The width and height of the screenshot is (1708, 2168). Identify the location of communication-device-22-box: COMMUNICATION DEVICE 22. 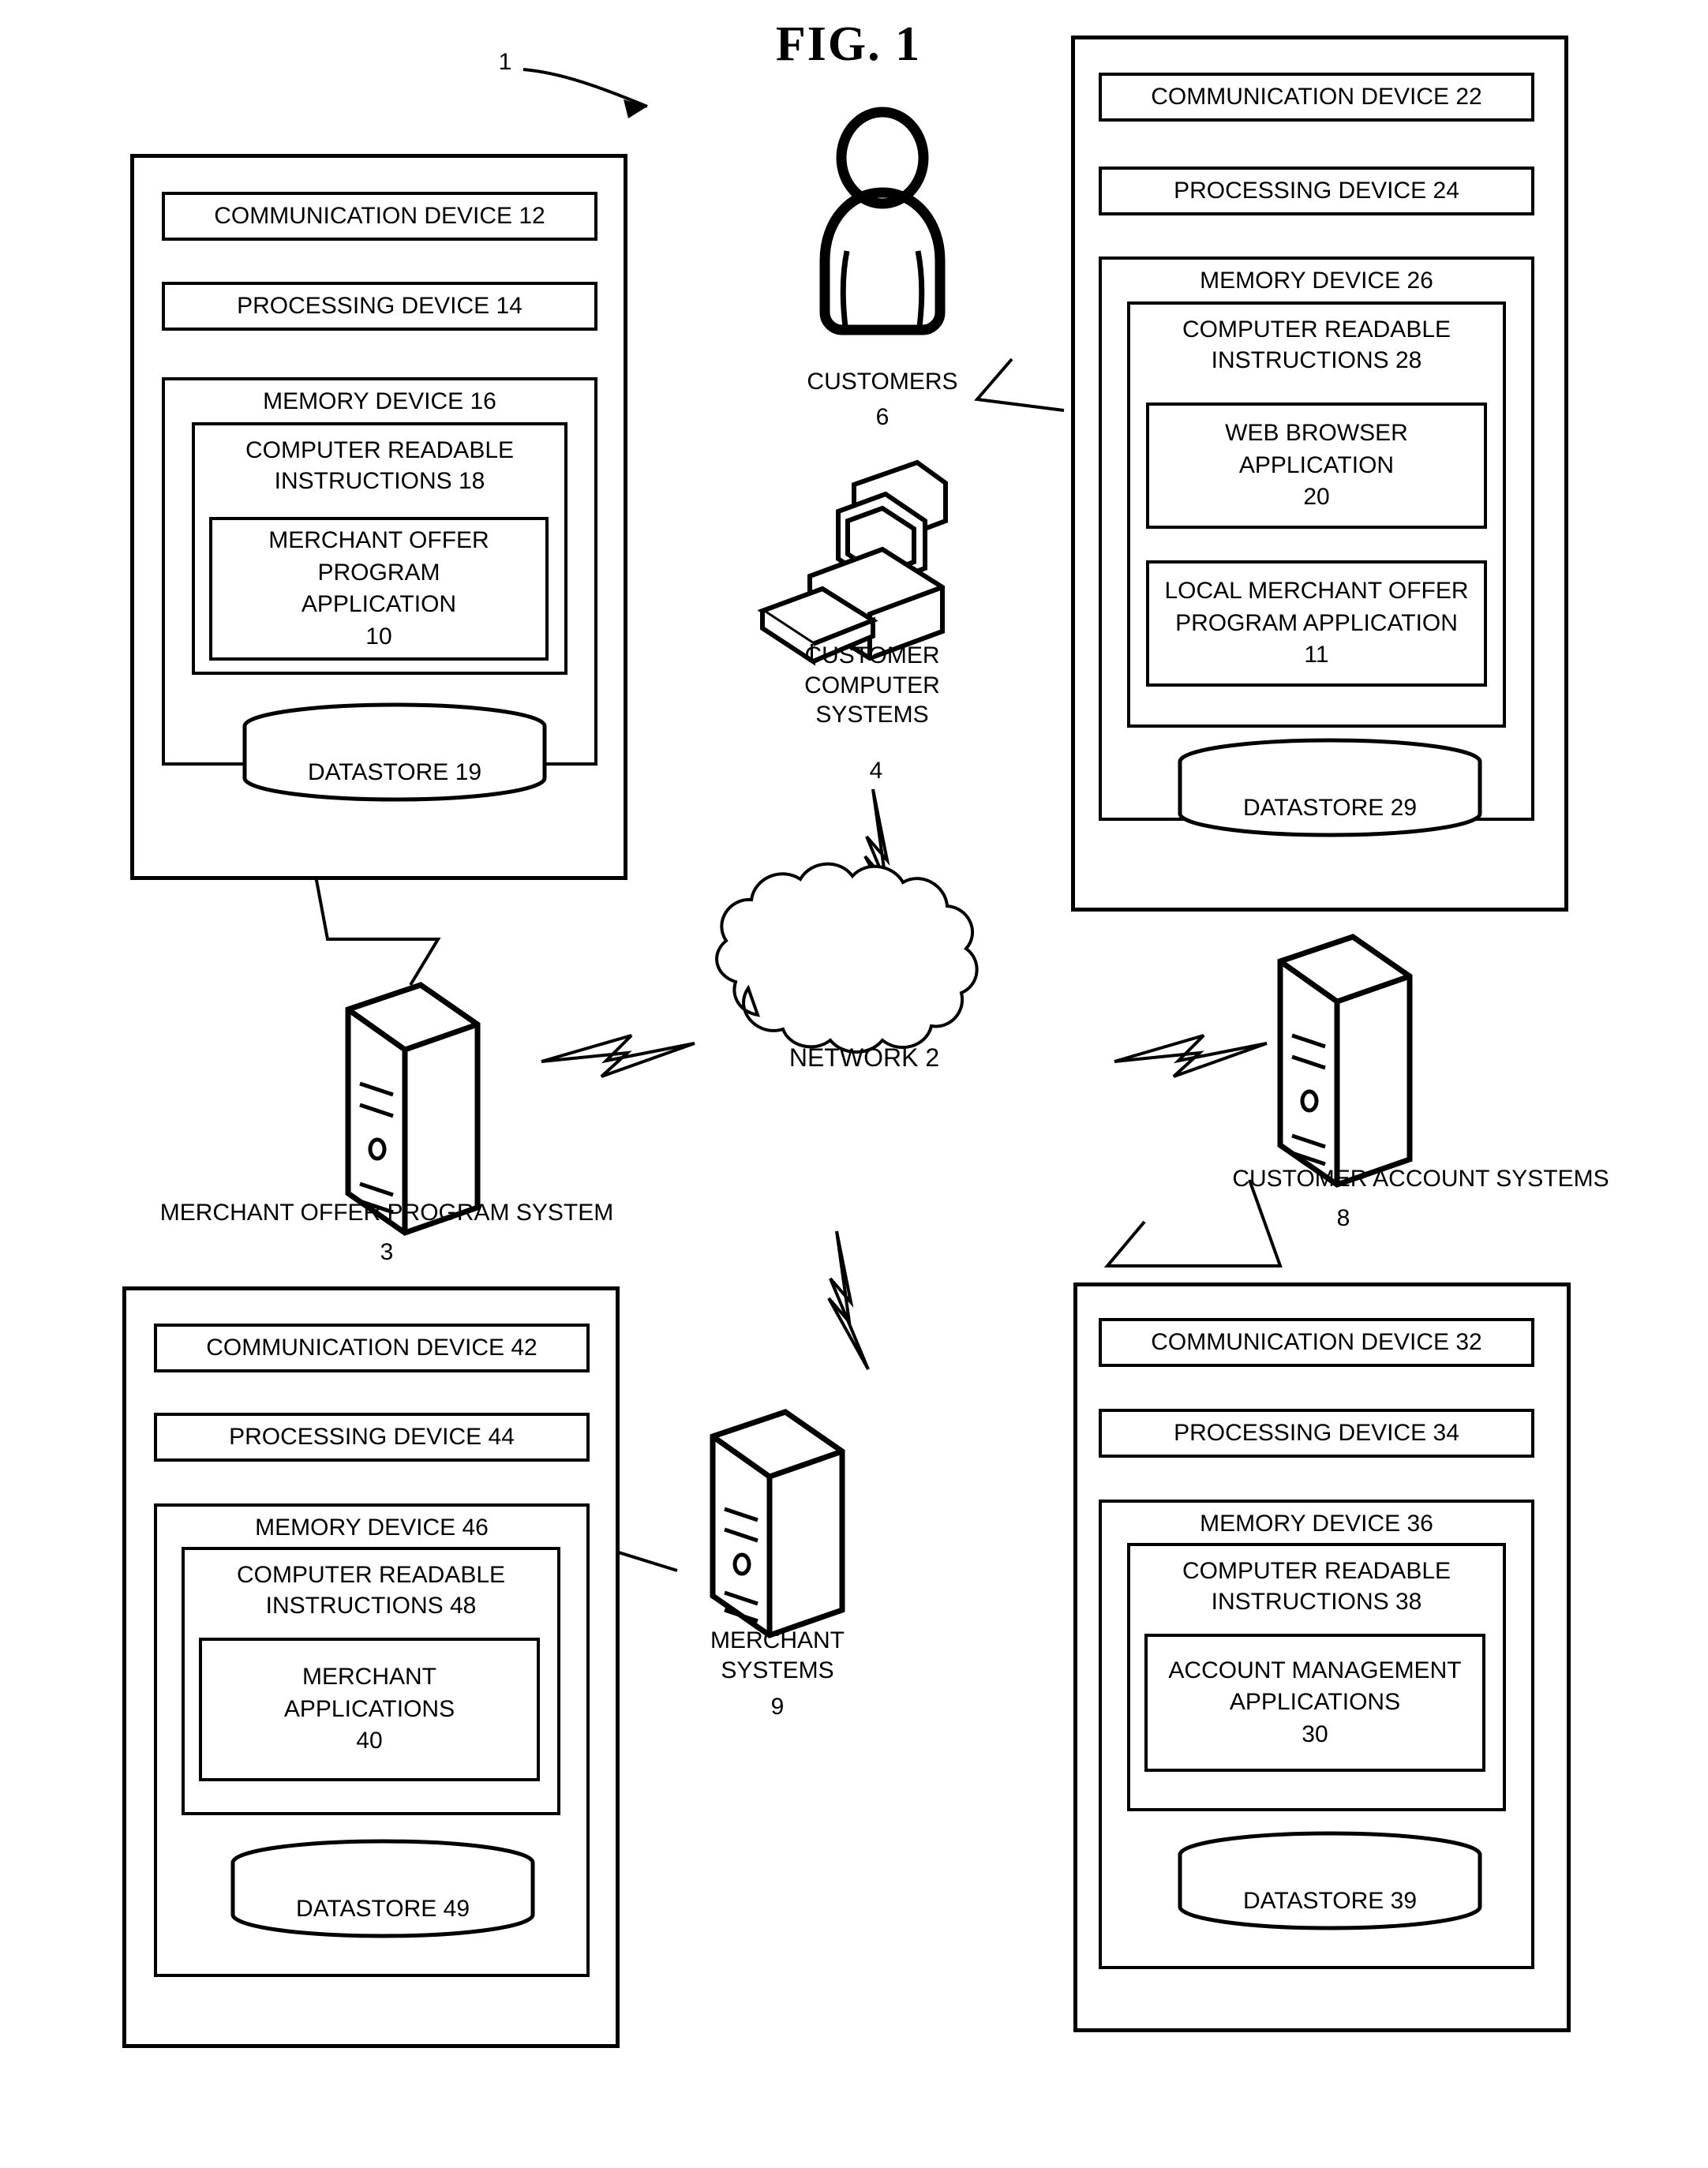
(1316, 97).